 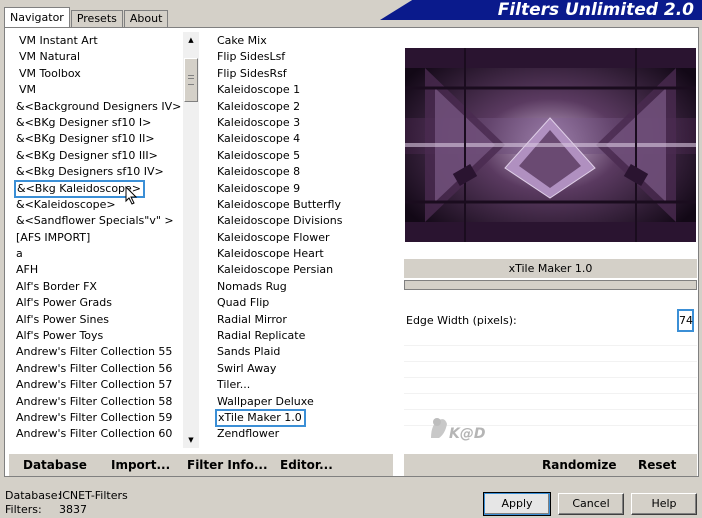 What do you see at coordinates (306, 320) in the screenshot?
I see `filter-item: Radial Mirror` at bounding box center [306, 320].